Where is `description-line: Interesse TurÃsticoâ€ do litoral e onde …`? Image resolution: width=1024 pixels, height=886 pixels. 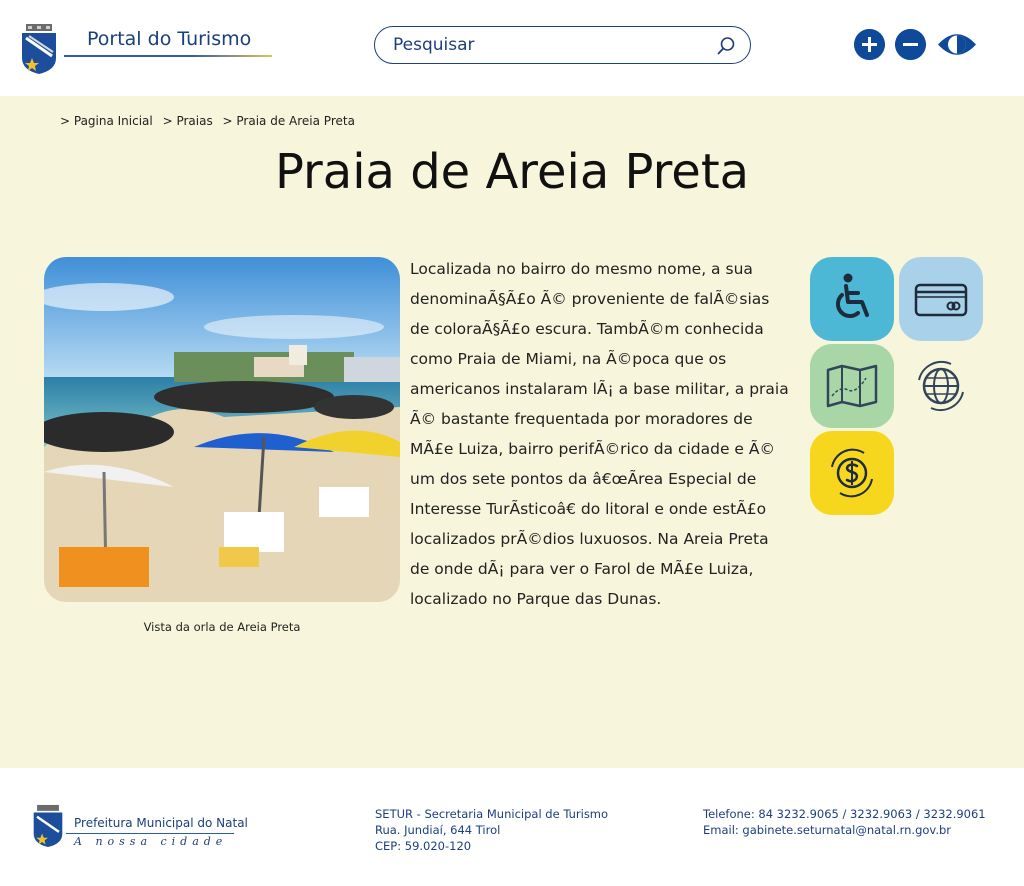
description-line: Interesse TurÃsticoâ€ do litoral e onde … is located at coordinates (588, 509).